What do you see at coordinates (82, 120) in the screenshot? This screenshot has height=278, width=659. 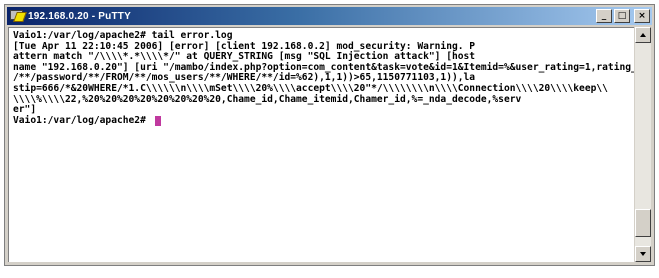 I see `shell-prompt: Vaio1:/var/log/apache2#` at bounding box center [82, 120].